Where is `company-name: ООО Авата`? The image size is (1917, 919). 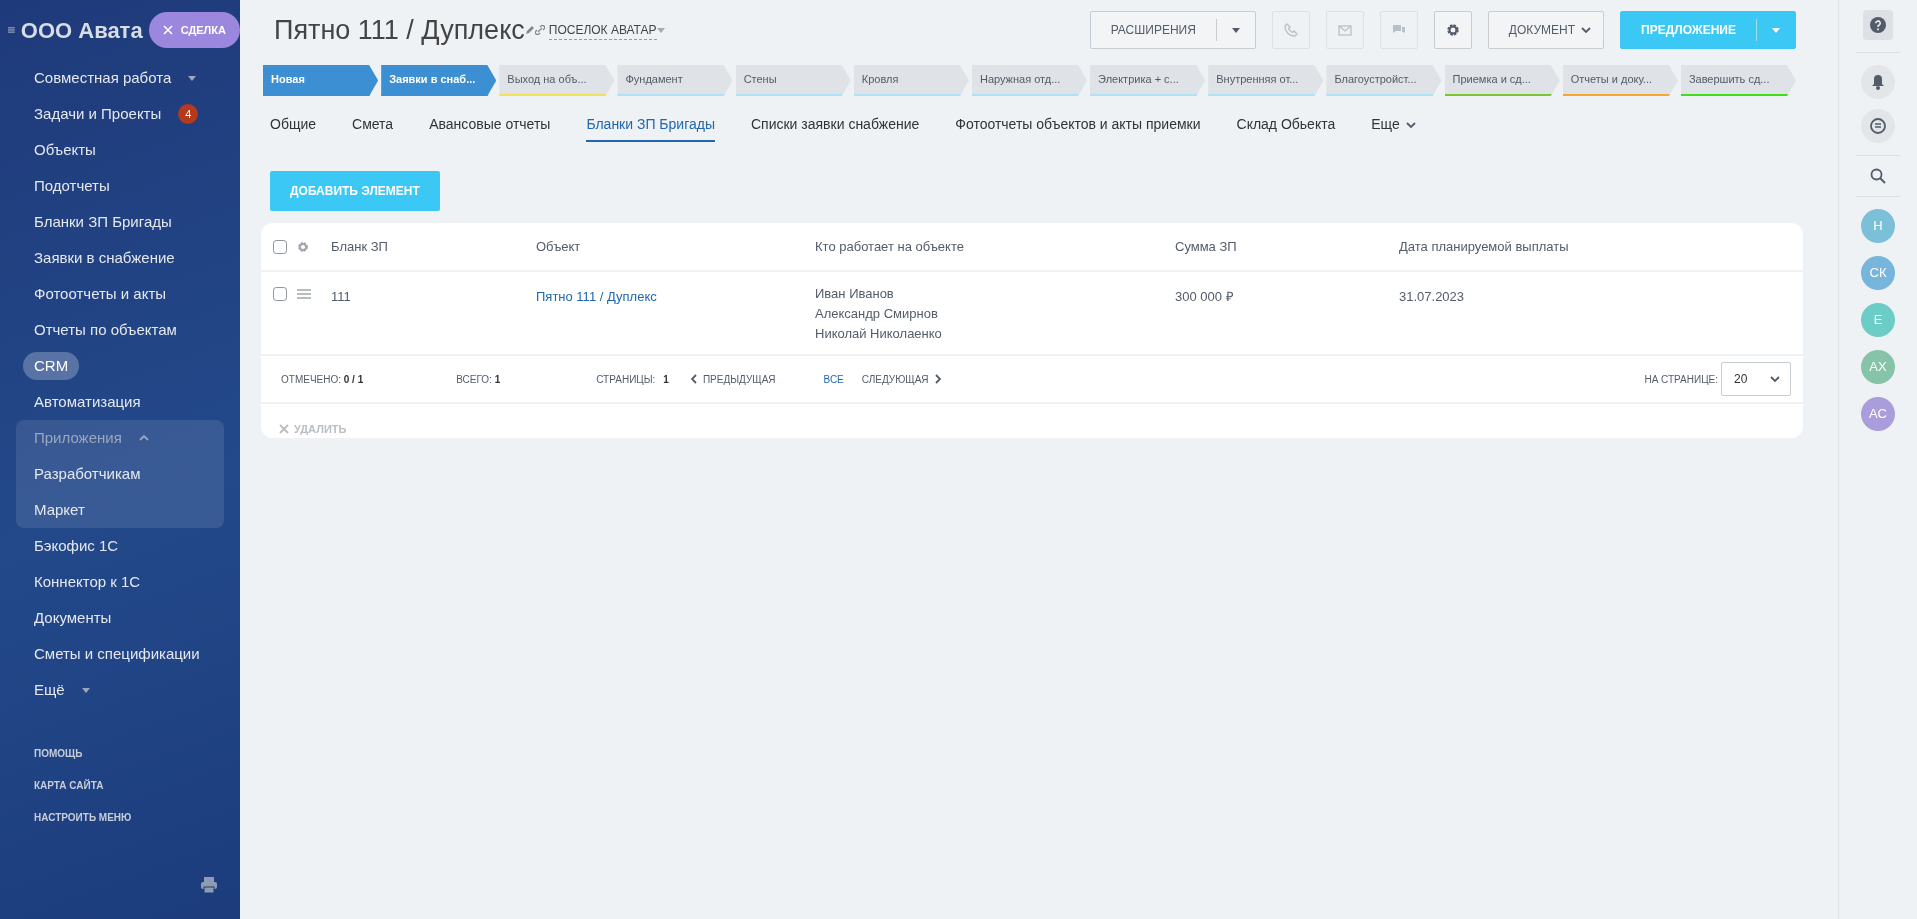 company-name: ООО Авата is located at coordinates (81, 30).